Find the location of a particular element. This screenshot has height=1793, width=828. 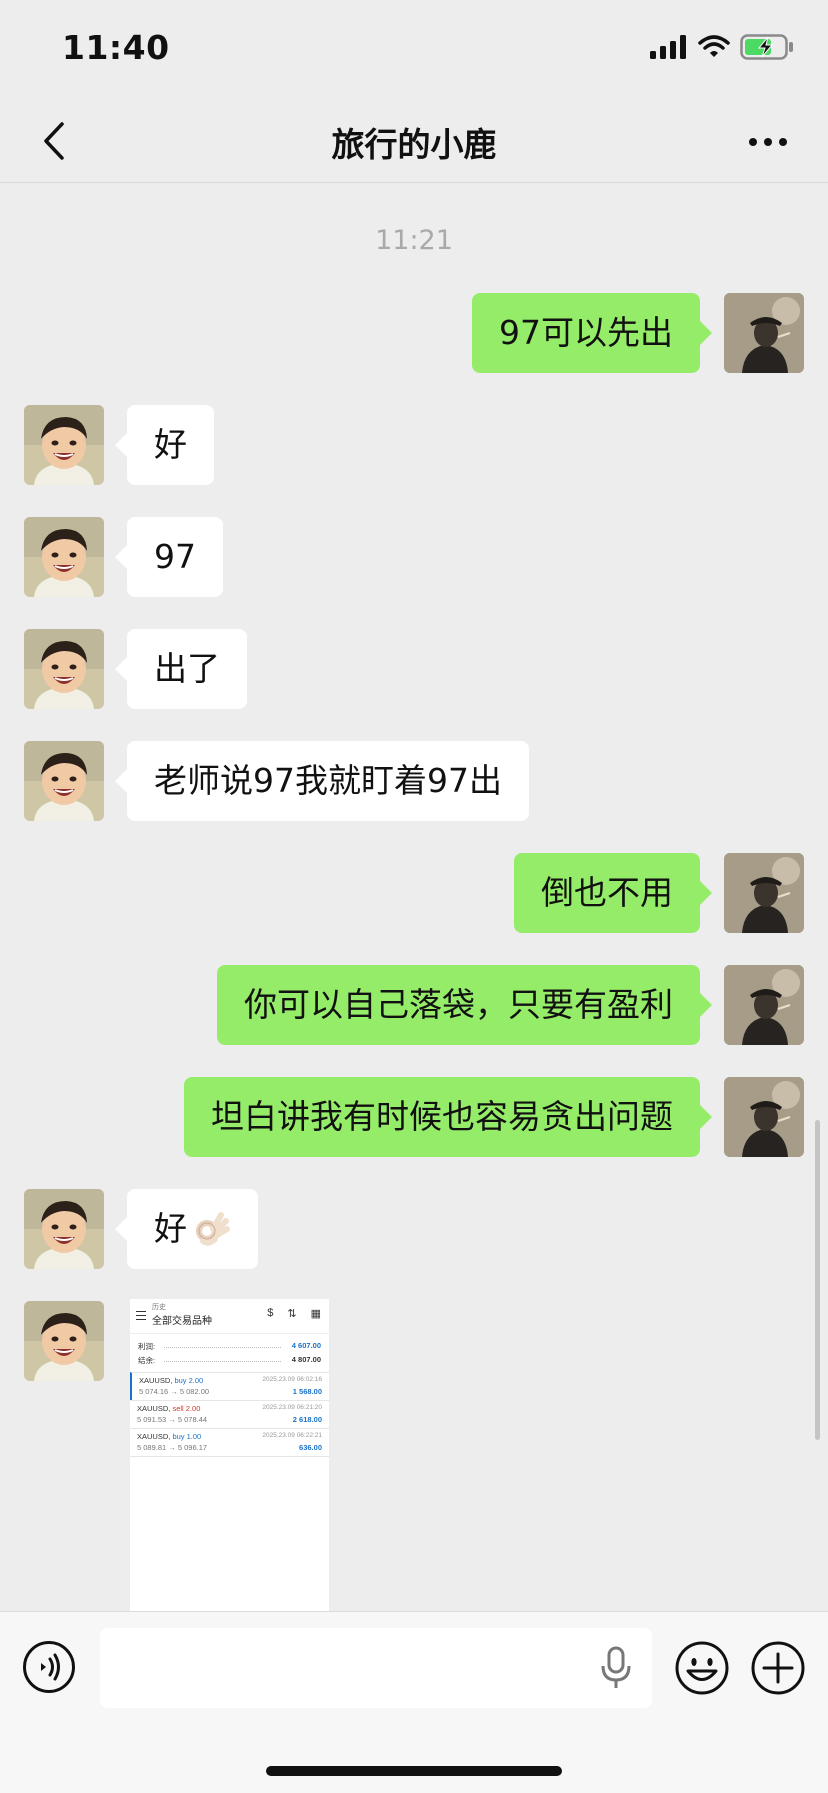

scrollbar is located at coordinates (817, 1280).